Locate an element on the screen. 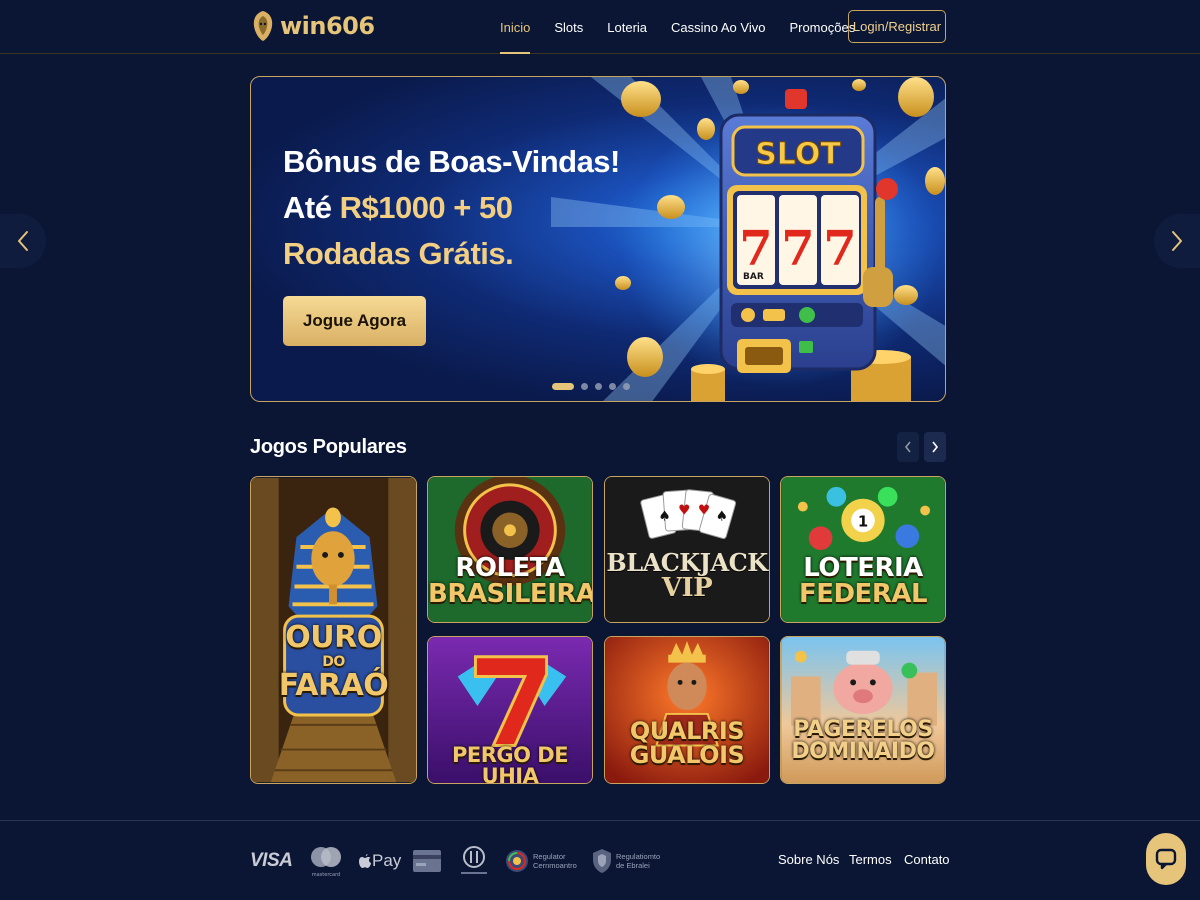 The image size is (1200, 900). regulator-label-1: Regulator Cernmoantro is located at coordinates (555, 861).